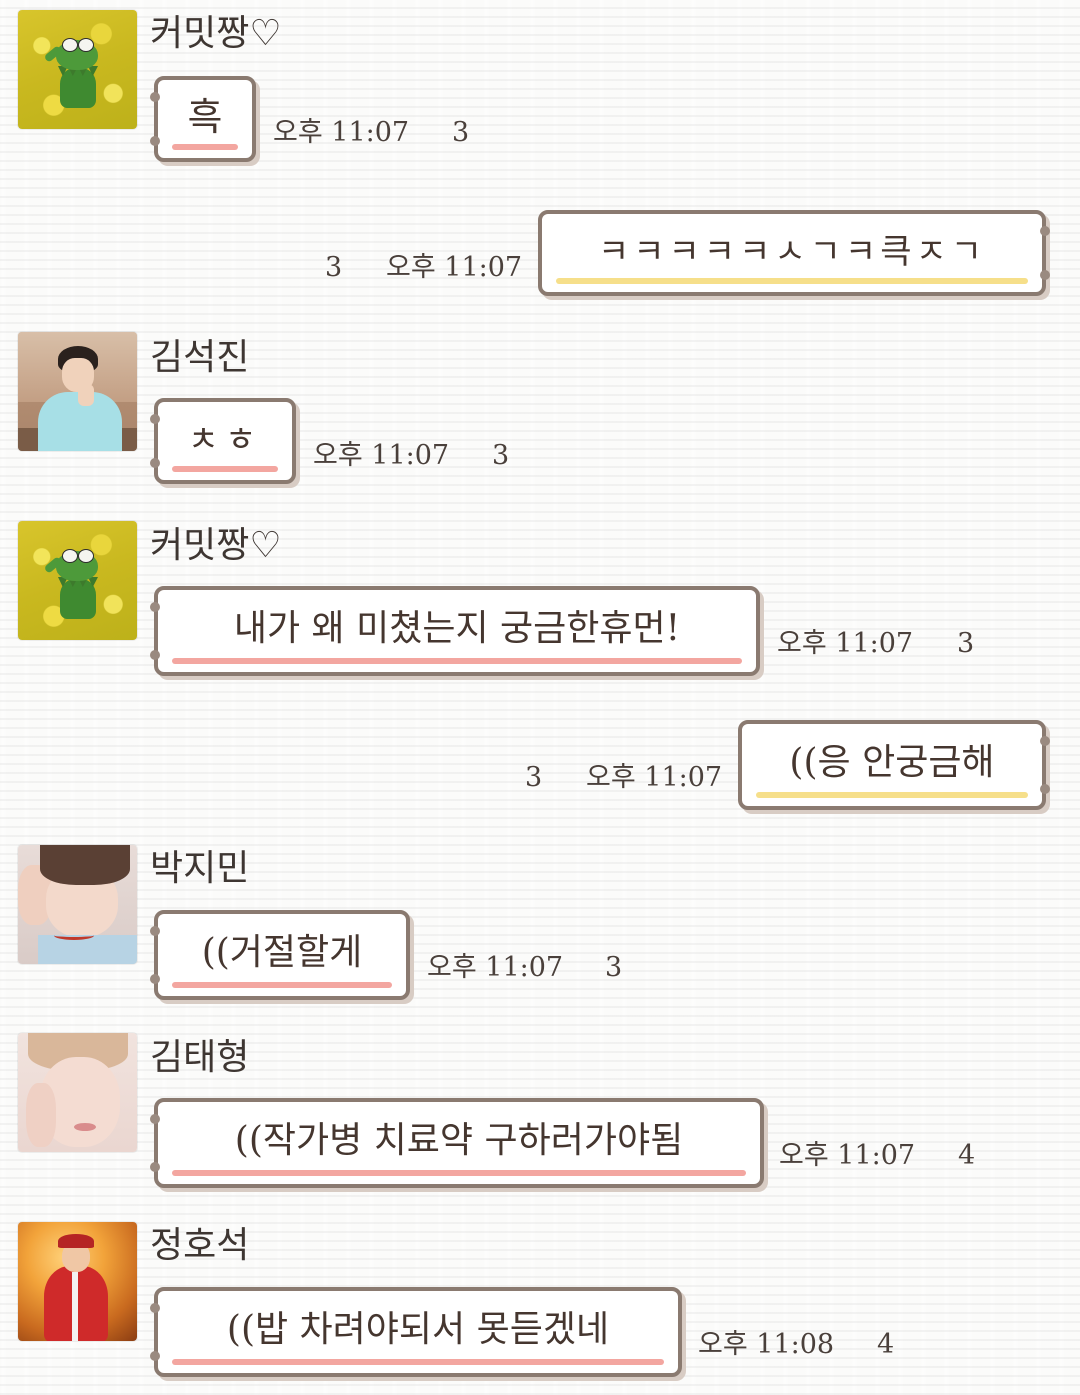  Describe the element at coordinates (77, 391) in the screenshot. I see `jin-avatar-icon` at that location.